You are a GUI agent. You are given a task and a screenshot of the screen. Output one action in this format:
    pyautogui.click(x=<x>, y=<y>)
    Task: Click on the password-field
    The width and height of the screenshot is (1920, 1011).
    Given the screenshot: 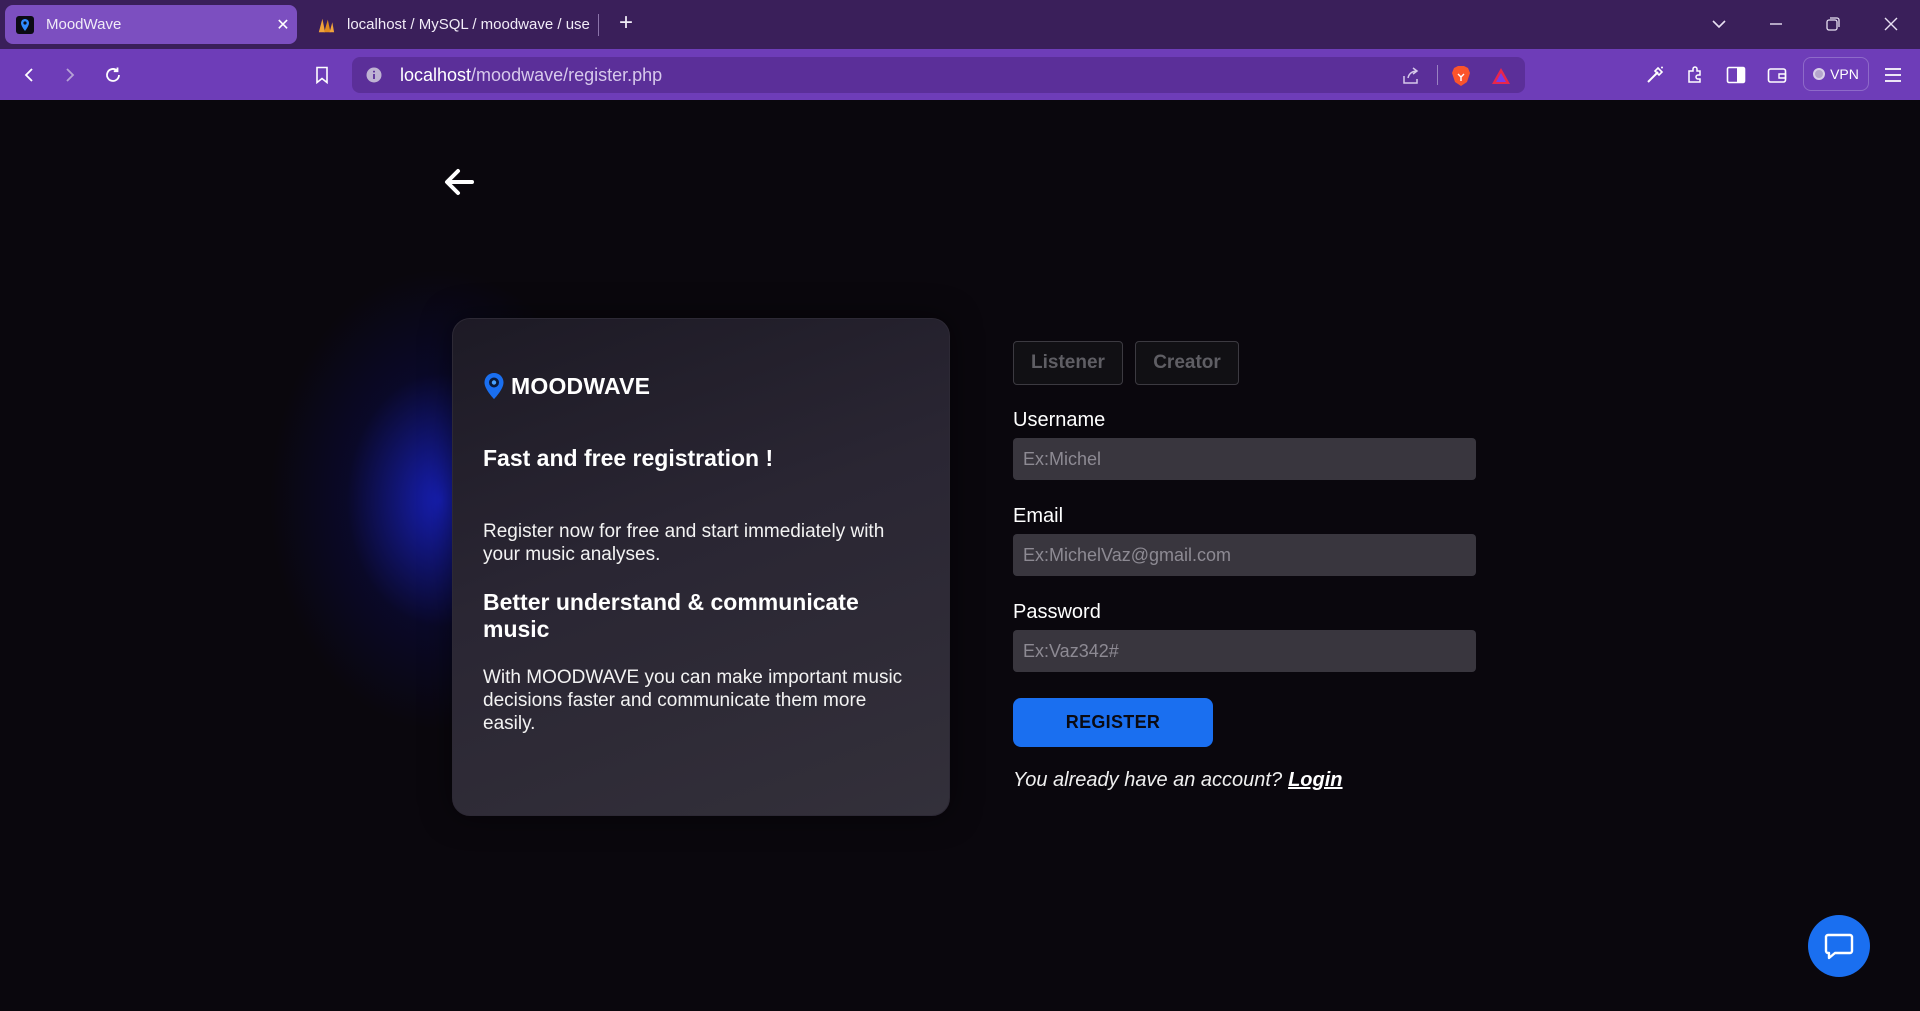 What is the action you would take?
    pyautogui.click(x=1244, y=651)
    